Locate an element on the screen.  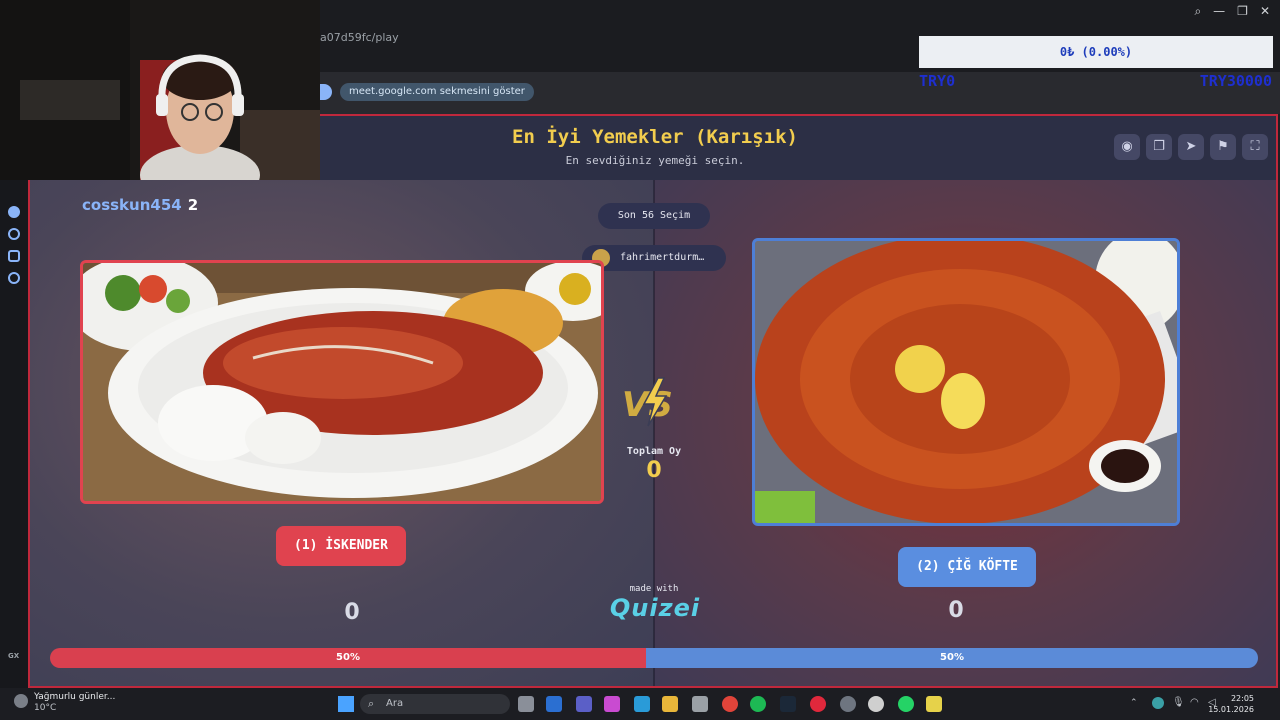
gx-label: GX is located at coordinates (14, 656).